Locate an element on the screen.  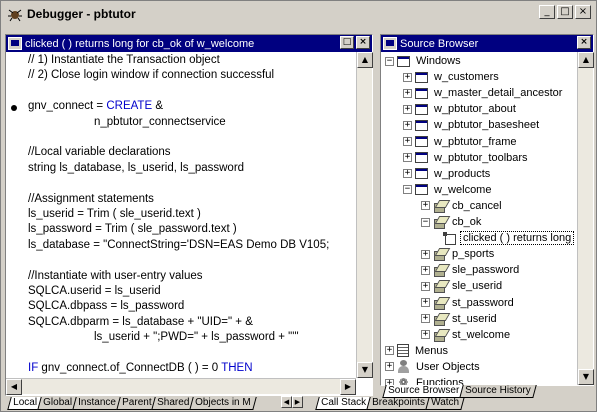
tree-item: − cb_ok is located at coordinates (452, 222).